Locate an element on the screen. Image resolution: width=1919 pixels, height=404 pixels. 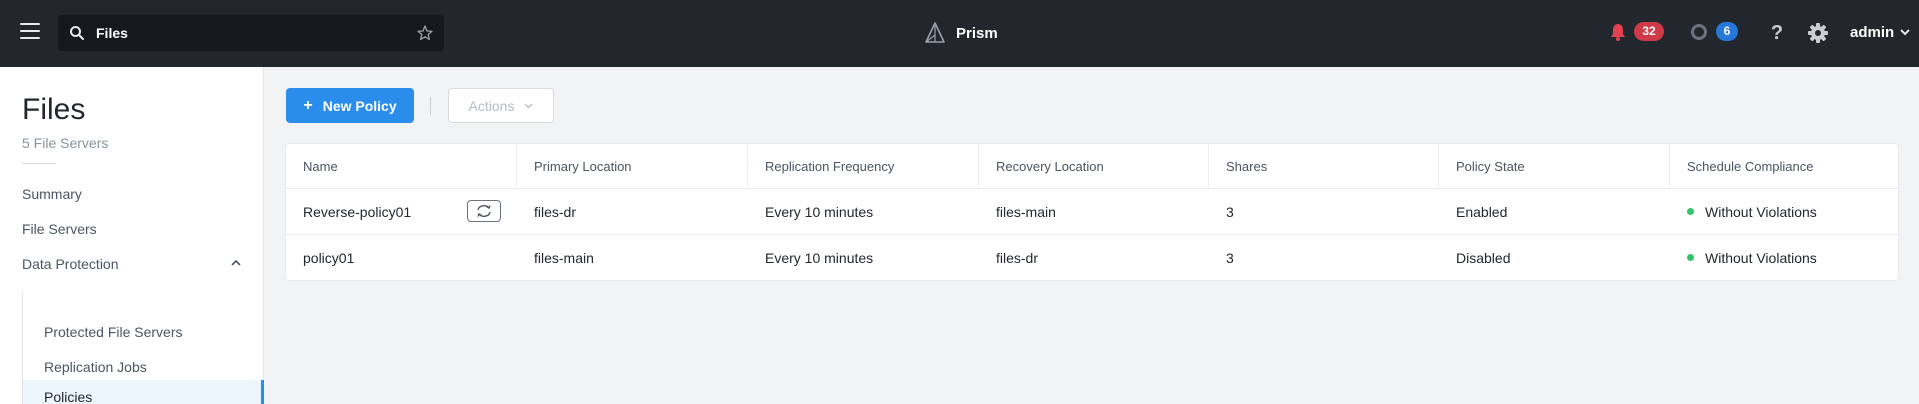
help-icon: ? is located at coordinates (1777, 33).